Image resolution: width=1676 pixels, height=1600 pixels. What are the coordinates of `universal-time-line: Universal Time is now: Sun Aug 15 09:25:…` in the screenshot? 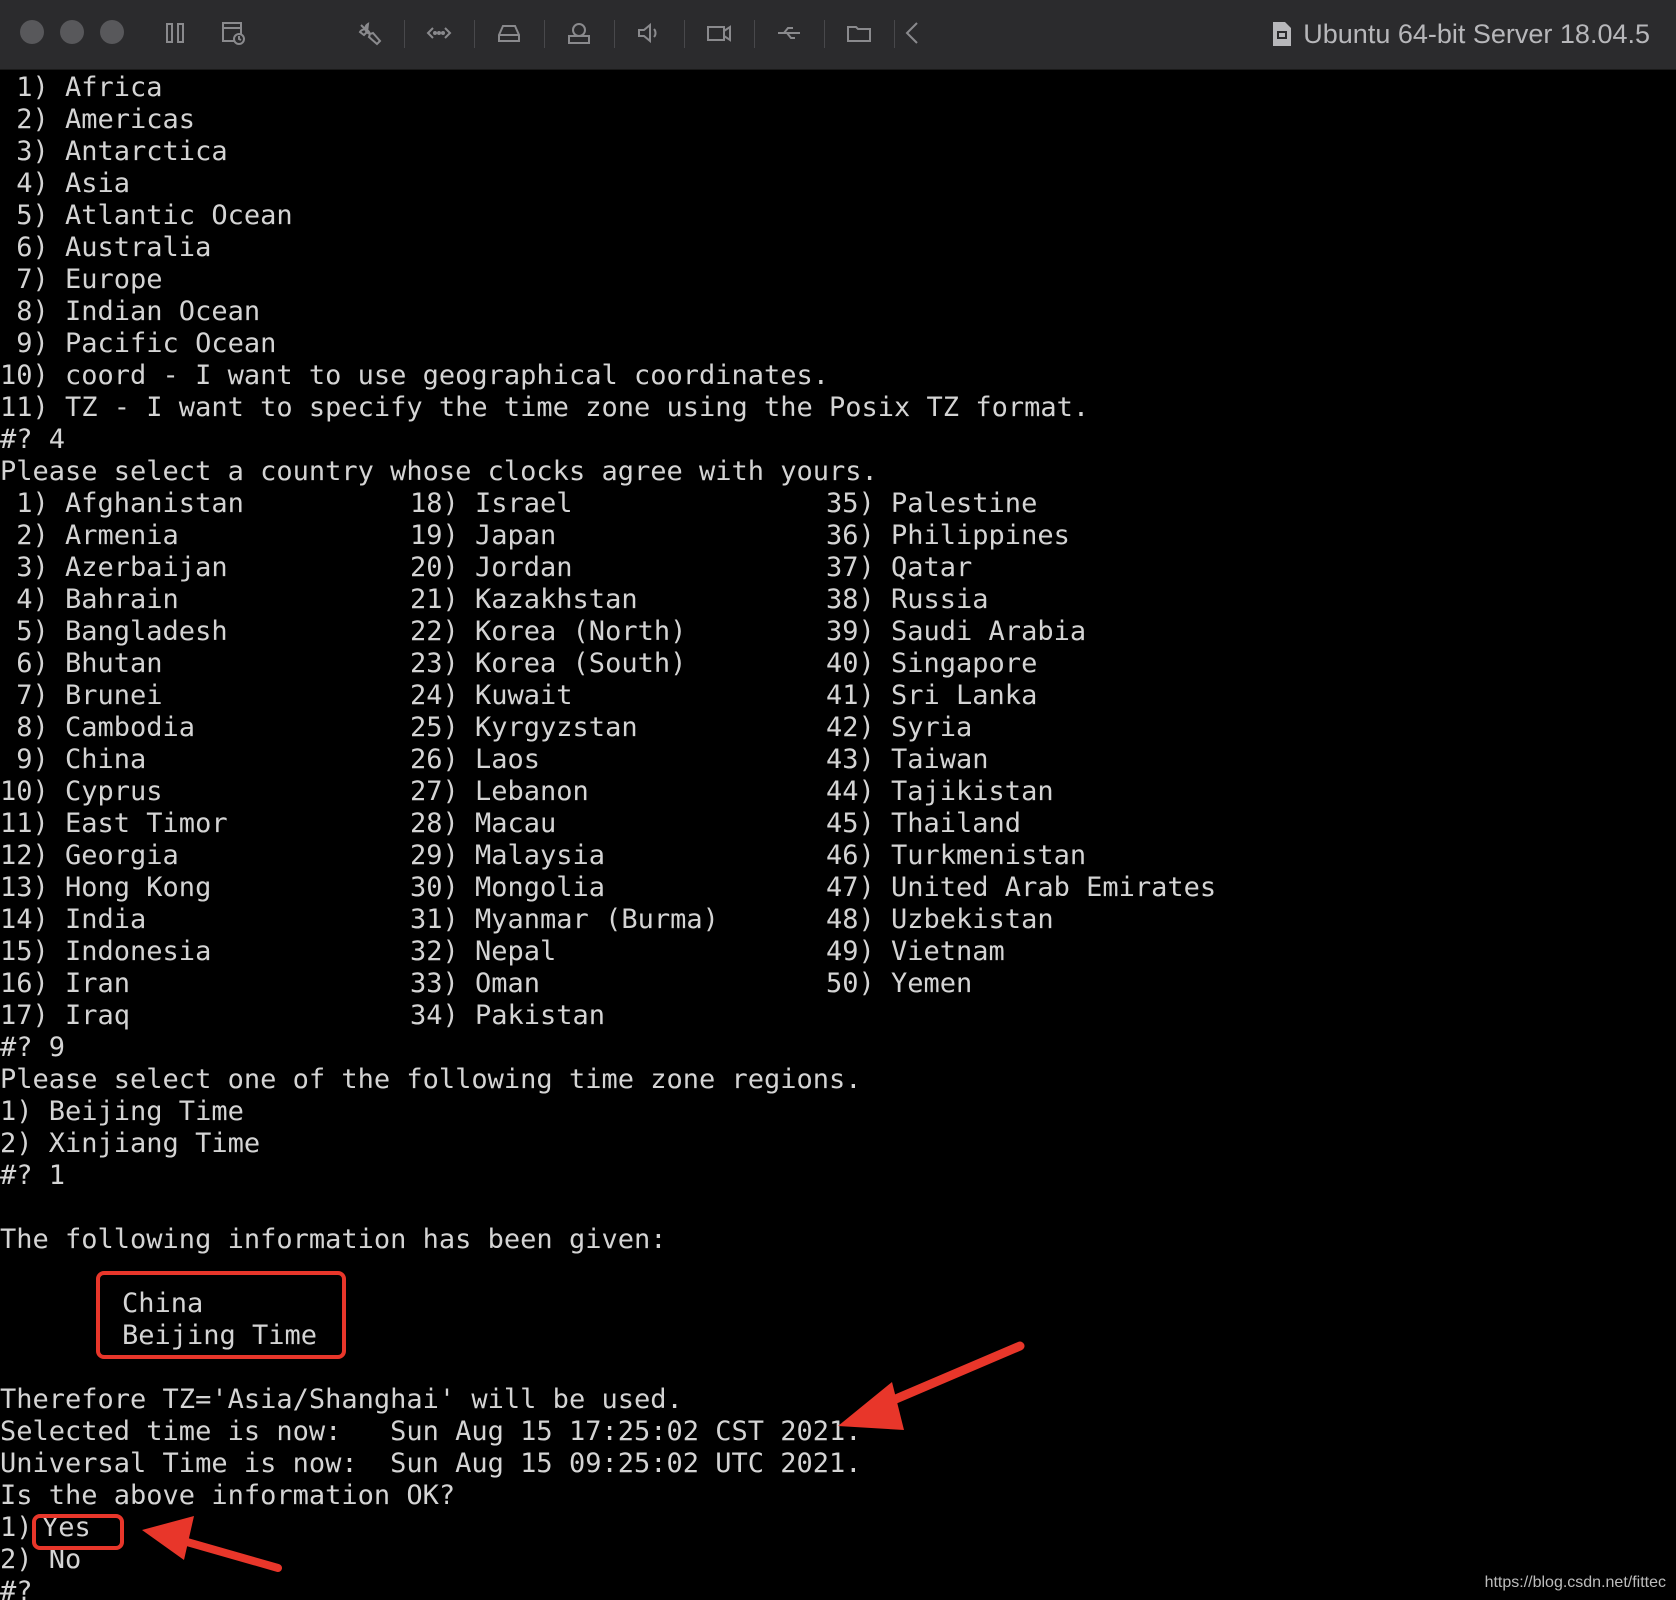 It's located at (431, 1463).